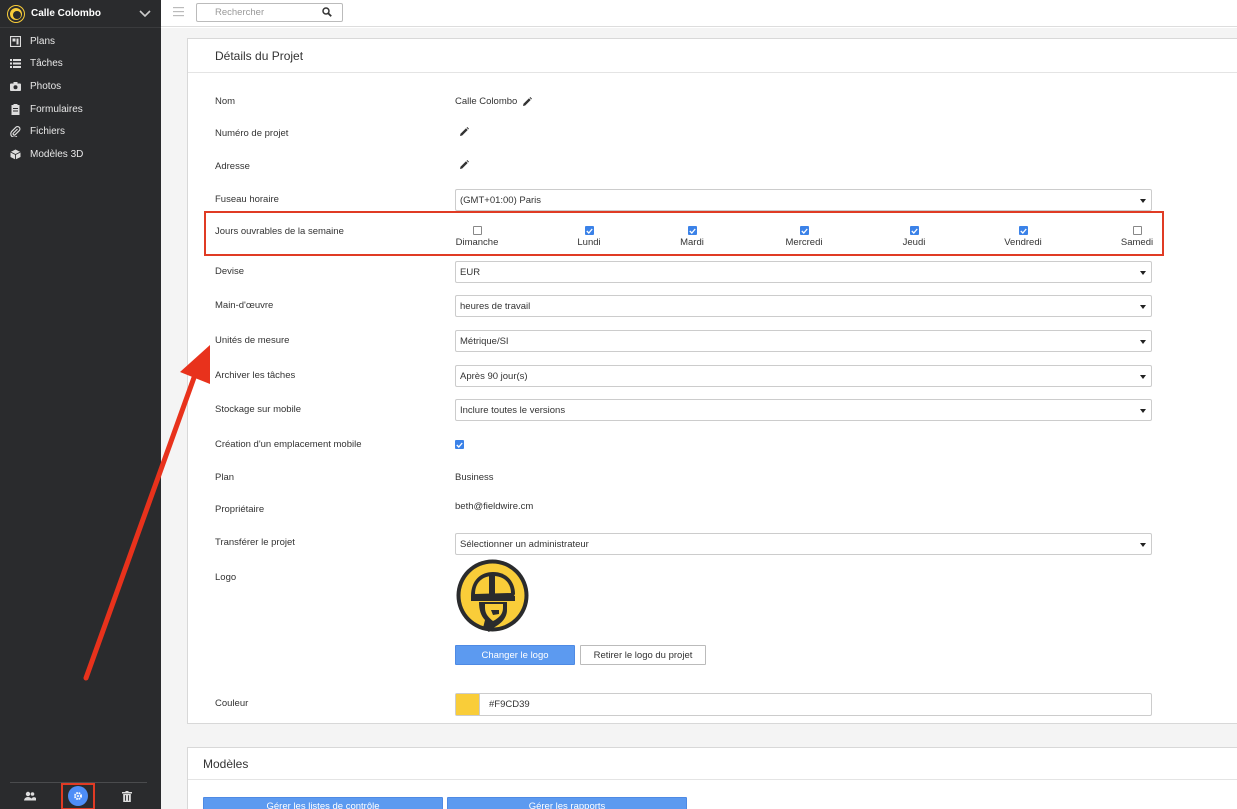 The width and height of the screenshot is (1237, 809). Describe the element at coordinates (265, 12) in the screenshot. I see `search-input` at that location.